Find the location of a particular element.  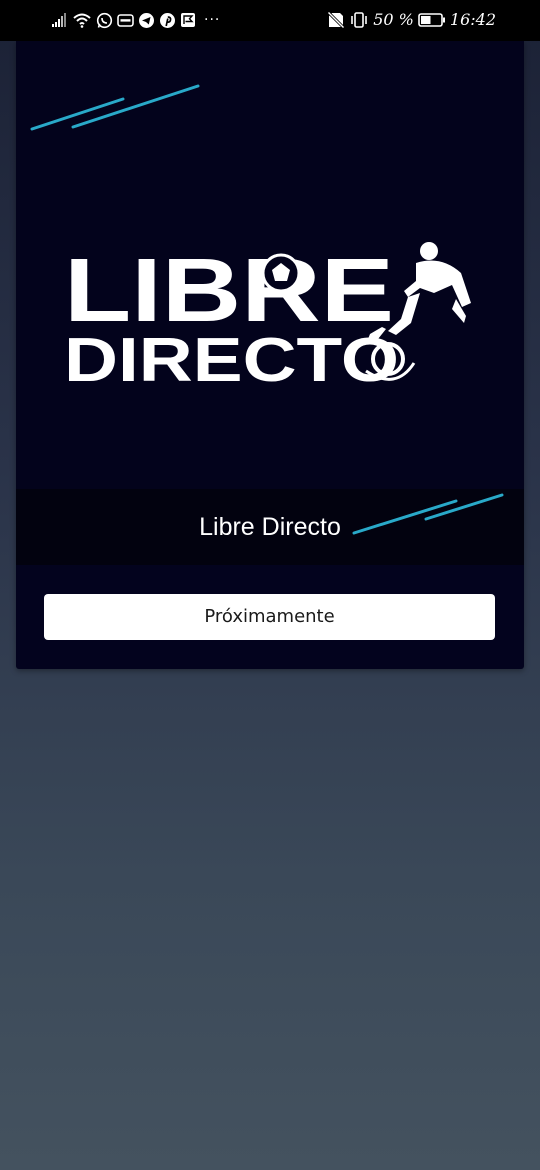

status-bar: ··· 50 % 16:42 is located at coordinates (270, 20).